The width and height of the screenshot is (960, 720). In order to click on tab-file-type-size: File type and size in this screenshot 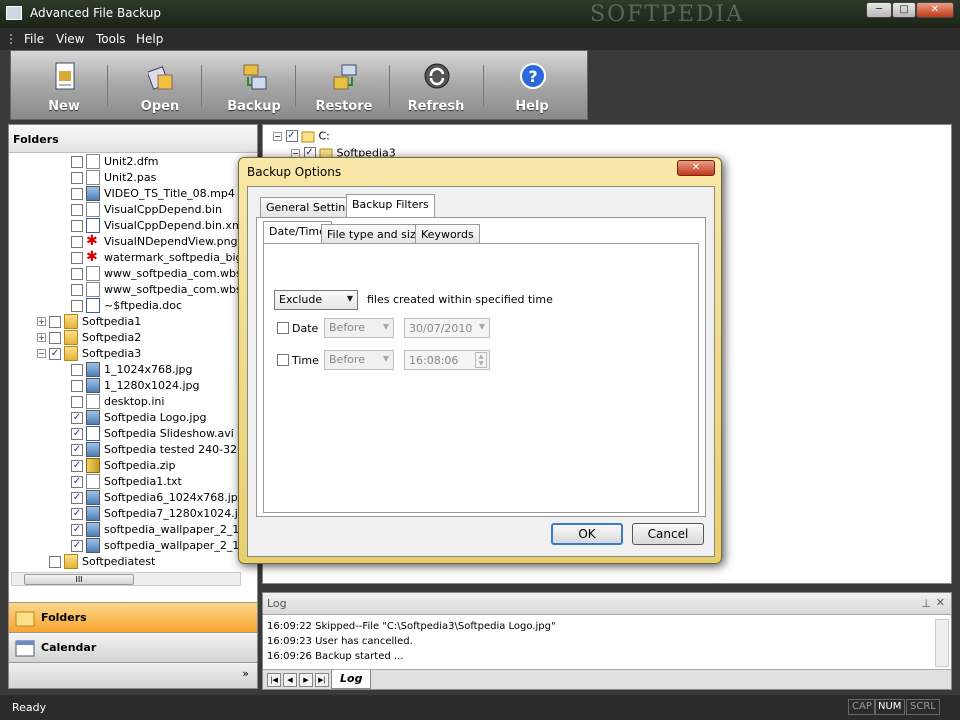, I will do `click(375, 234)`.